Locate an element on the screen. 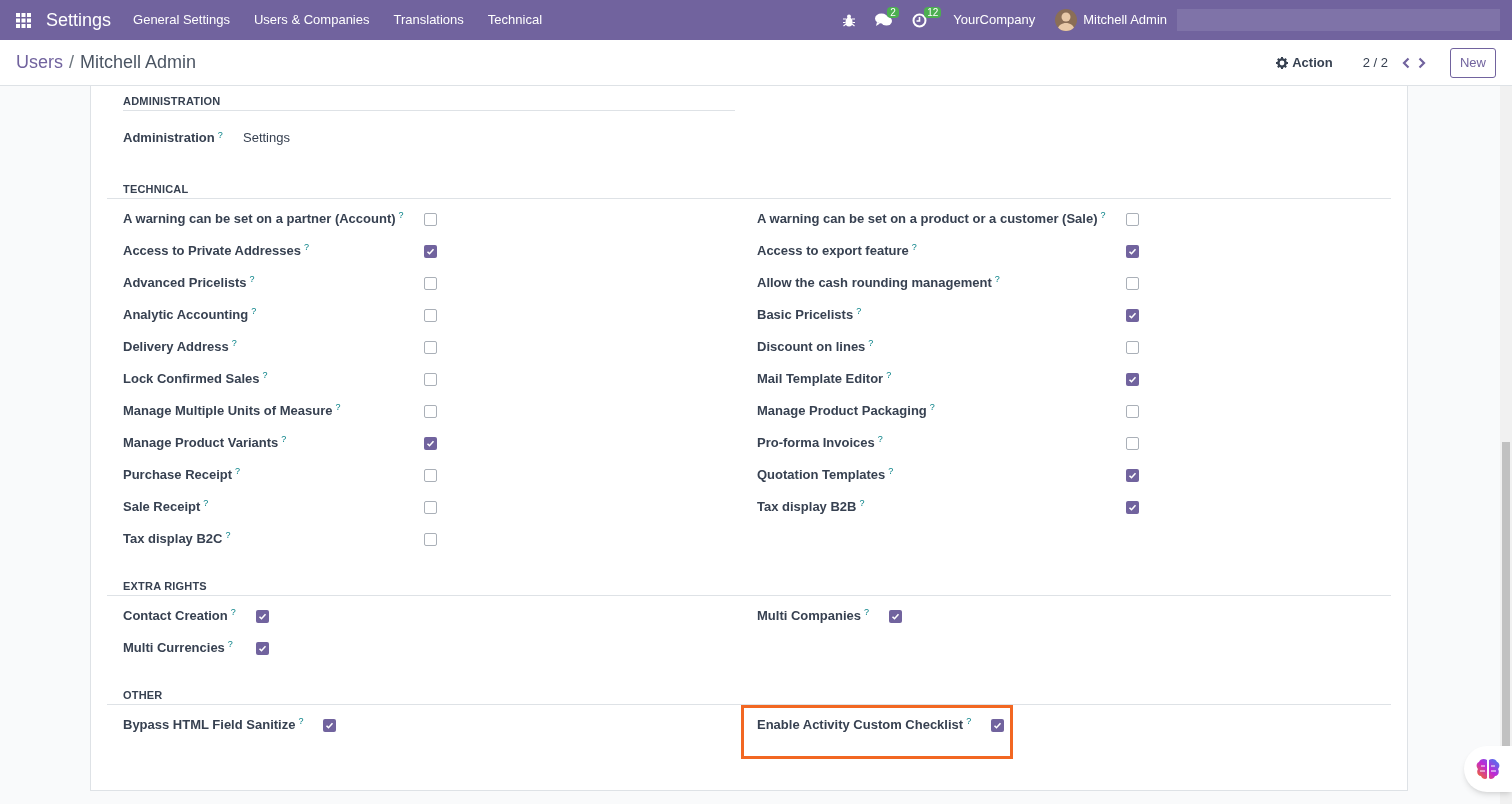 This screenshot has height=804, width=1512. chevron-right-icon is located at coordinates (1422, 62).